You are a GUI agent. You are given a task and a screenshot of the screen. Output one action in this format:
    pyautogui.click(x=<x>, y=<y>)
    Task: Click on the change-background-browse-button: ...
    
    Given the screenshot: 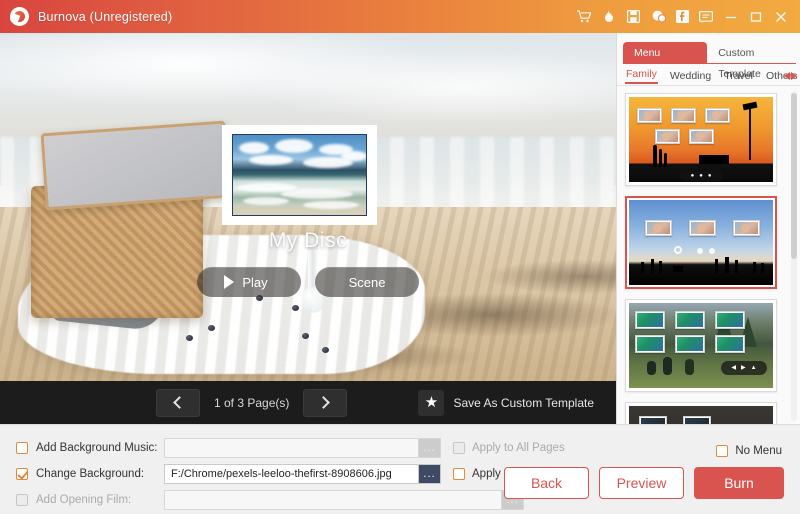 What is the action you would take?
    pyautogui.click(x=430, y=474)
    